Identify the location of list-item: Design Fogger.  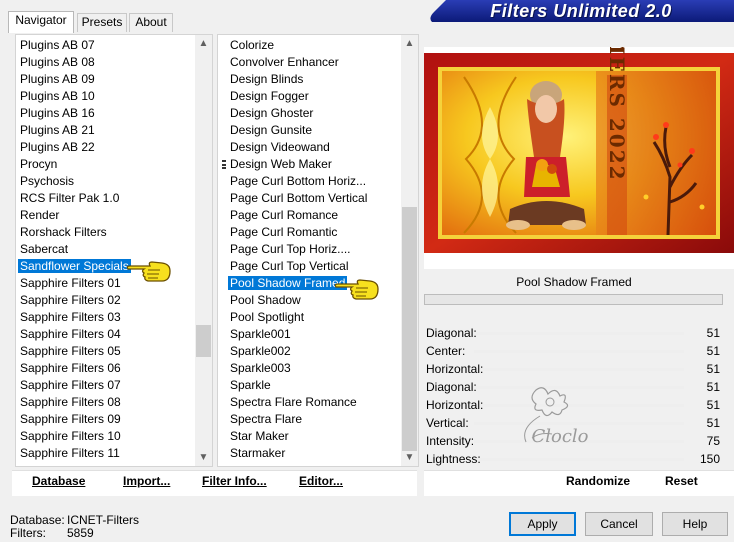
(313, 96).